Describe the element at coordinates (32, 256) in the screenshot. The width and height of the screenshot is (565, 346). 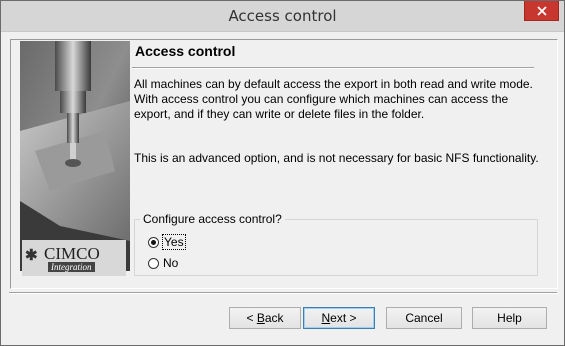
I see `logo-mark-icon: ✱` at that location.